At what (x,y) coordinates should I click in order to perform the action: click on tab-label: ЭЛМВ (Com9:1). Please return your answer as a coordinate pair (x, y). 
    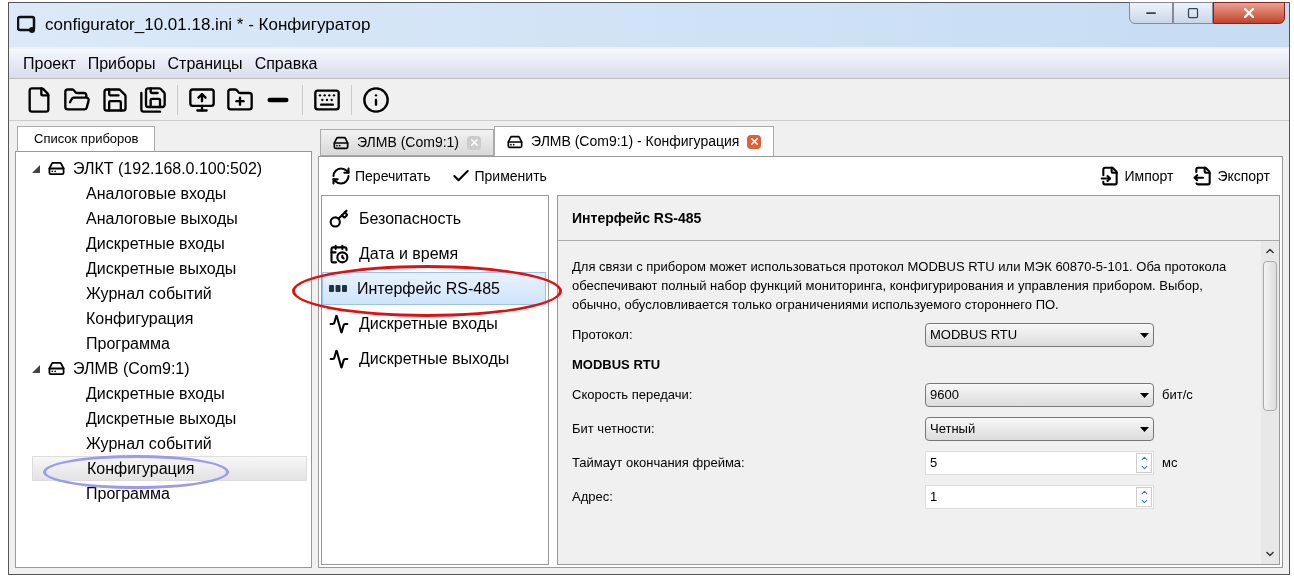
    Looking at the image, I should click on (408, 142).